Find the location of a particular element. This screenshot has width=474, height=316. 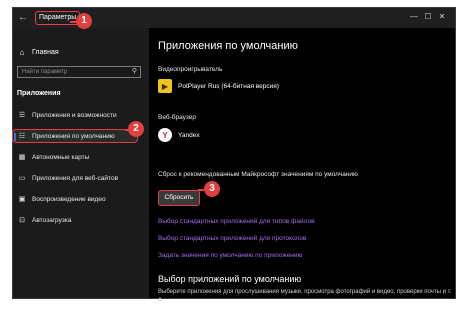

section-heading: Выбор приложений по умолчанию is located at coordinates (230, 279).